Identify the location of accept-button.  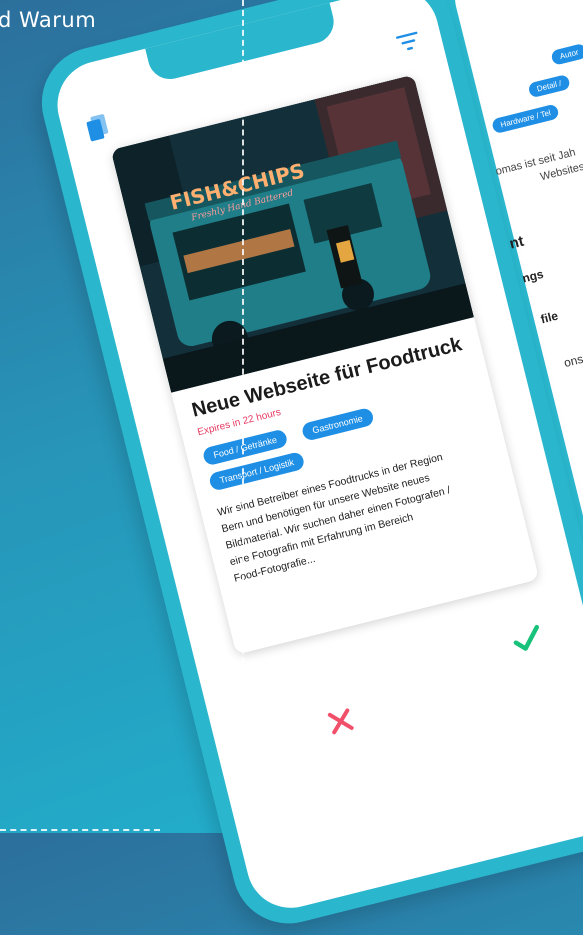
(527, 638).